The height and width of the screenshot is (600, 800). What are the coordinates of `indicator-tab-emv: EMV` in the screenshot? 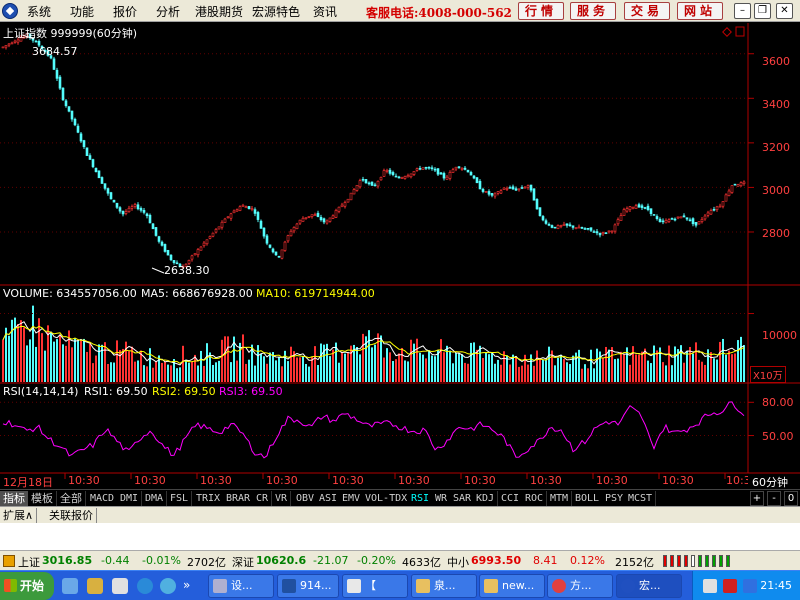 It's located at (352, 498).